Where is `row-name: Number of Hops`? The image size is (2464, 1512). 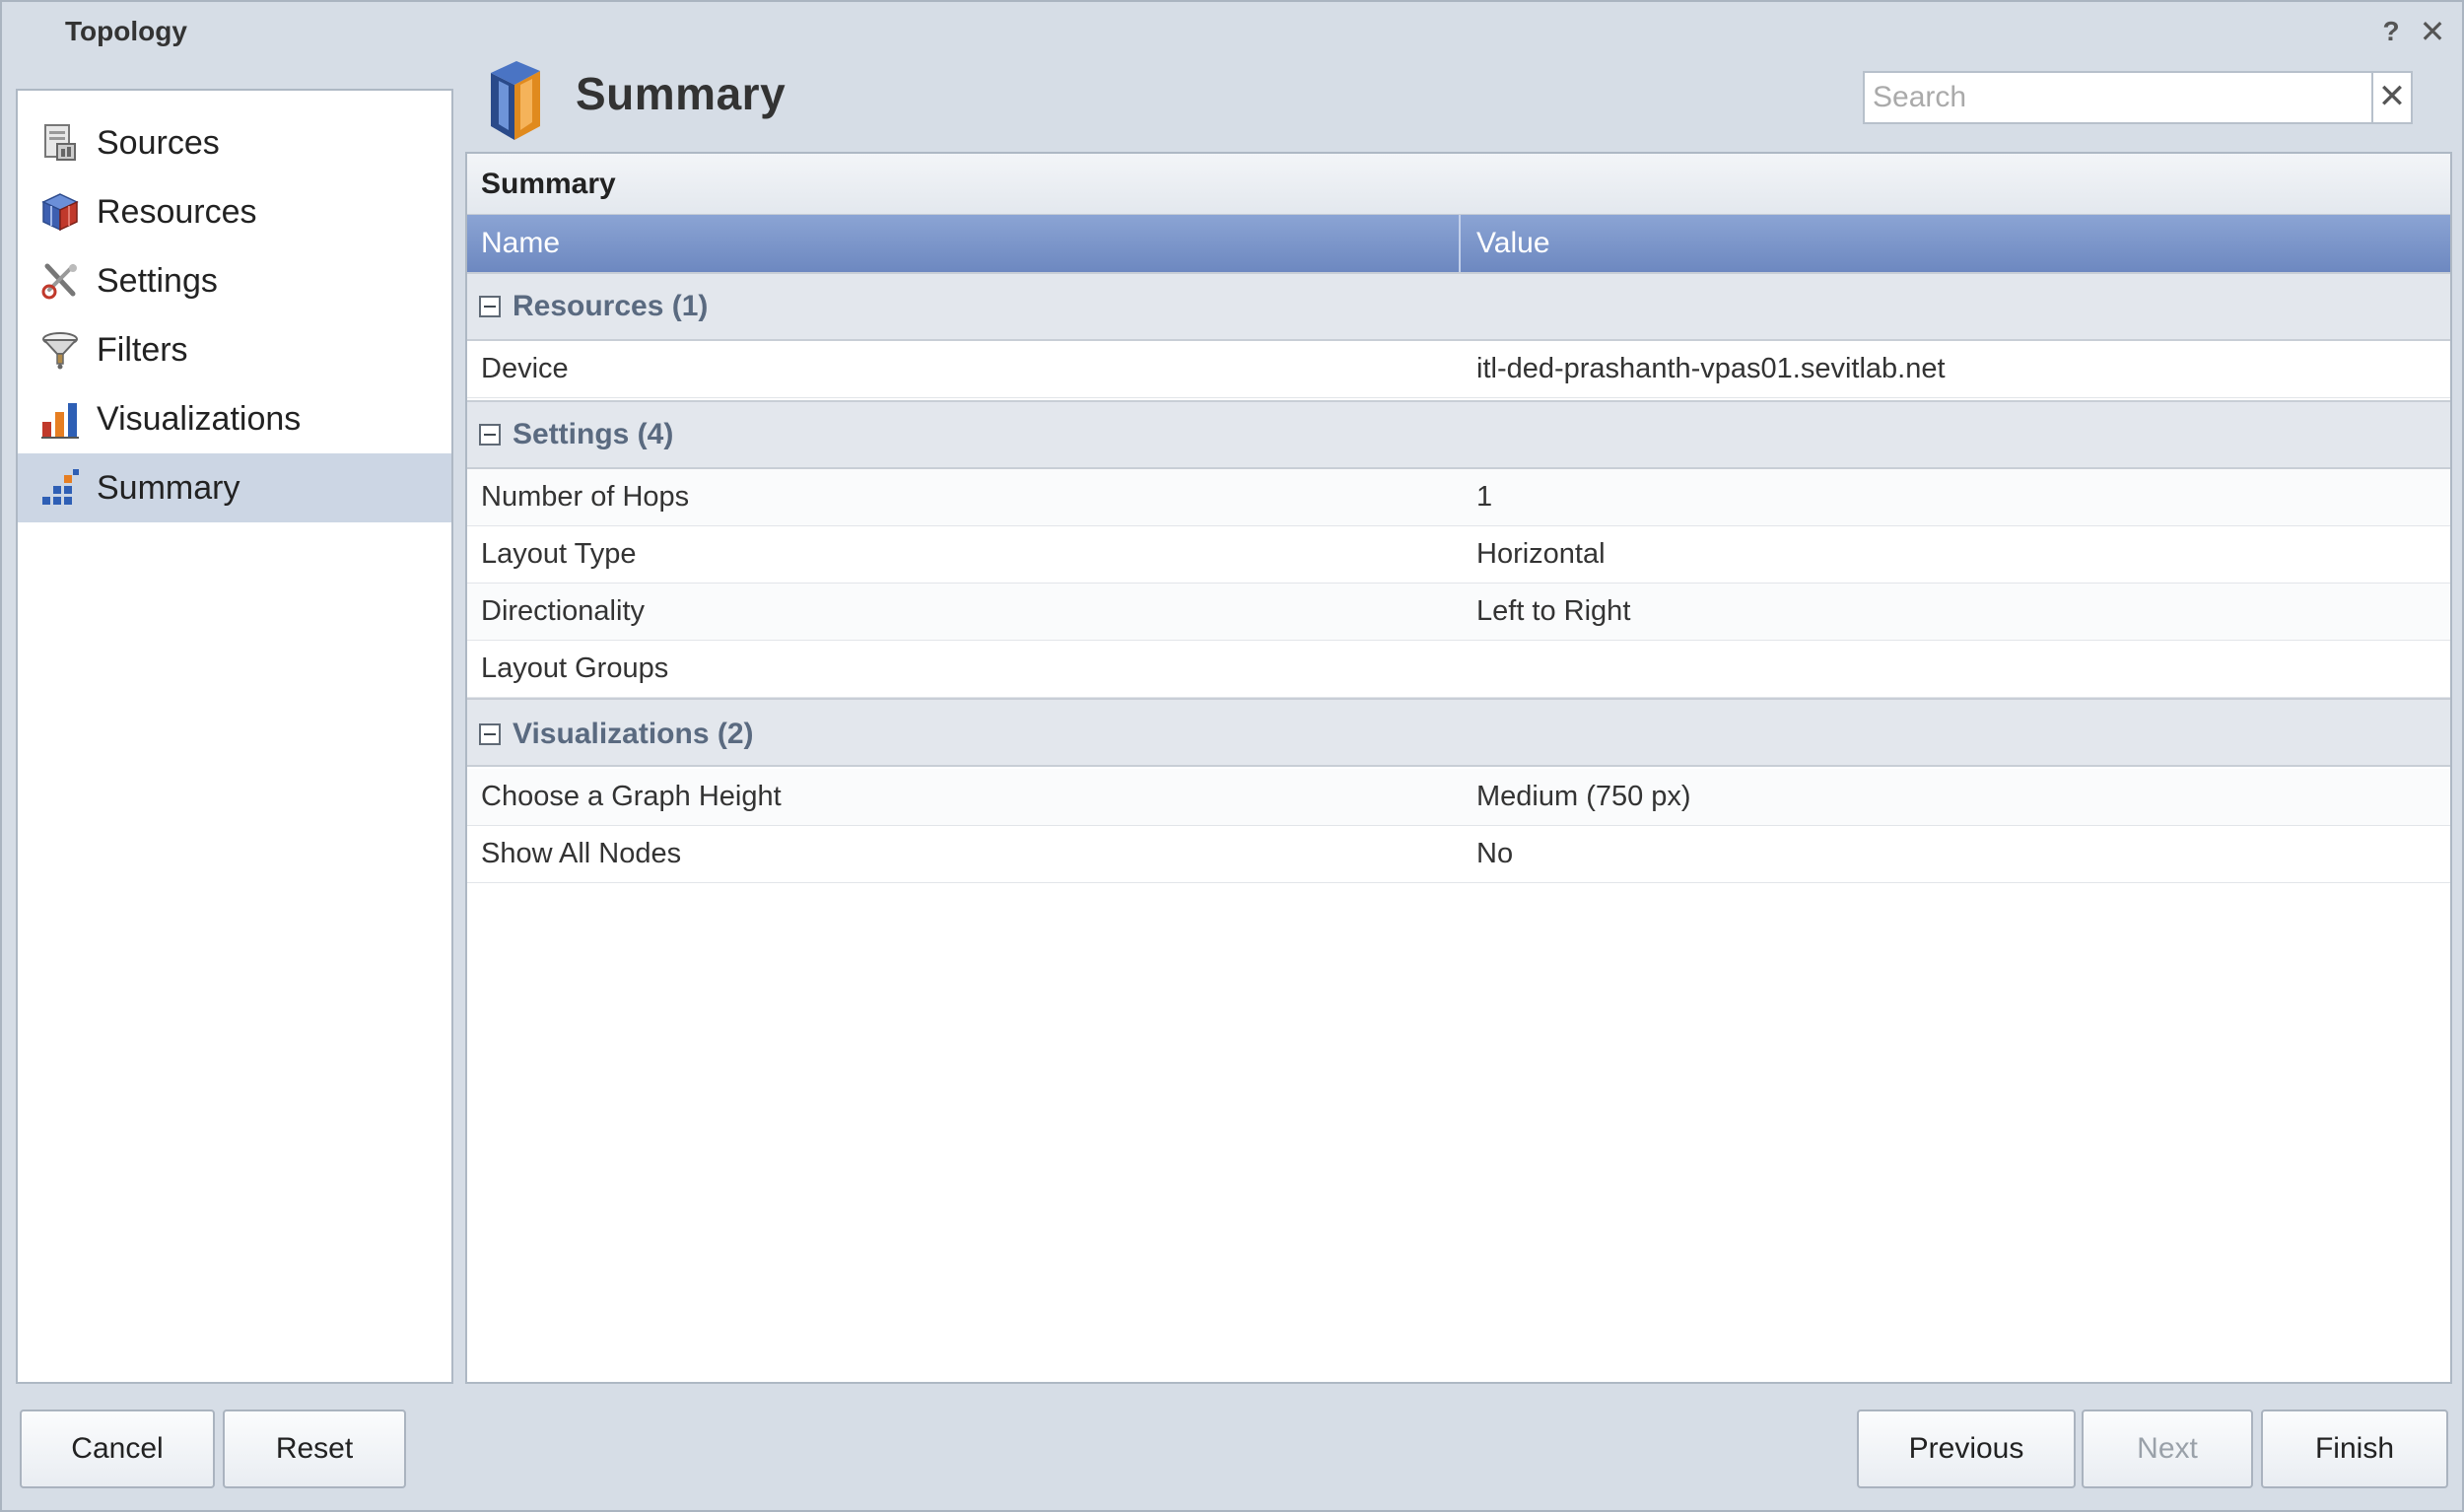
row-name: Number of Hops is located at coordinates (585, 497).